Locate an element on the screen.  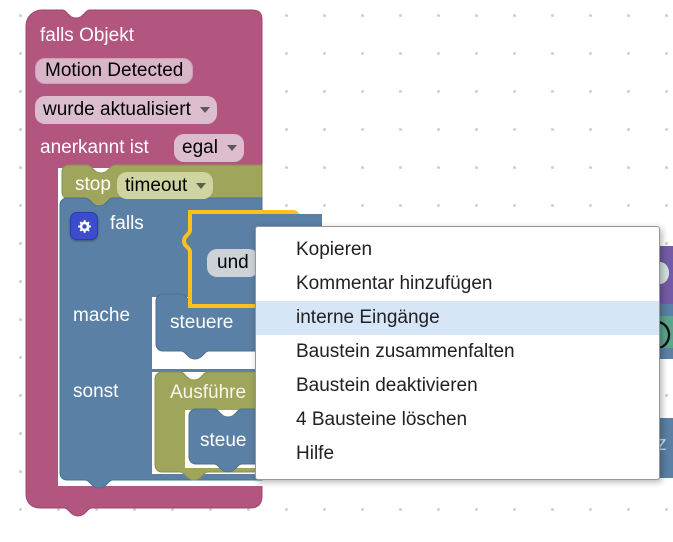
timeout-name-dropdown-value: timeout is located at coordinates (156, 185).